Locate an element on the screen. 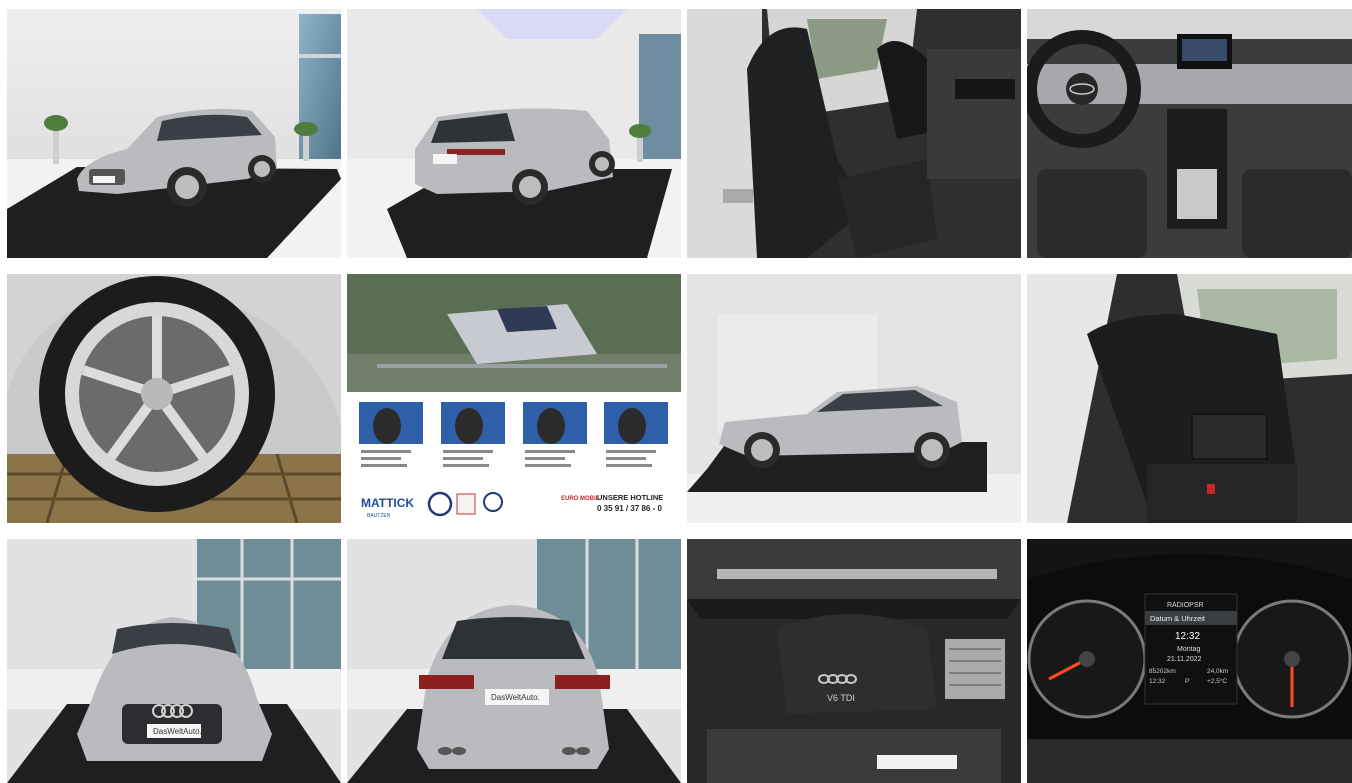 The width and height of the screenshot is (1352, 783). dealer-logo-text: MATTICK is located at coordinates (387, 503).